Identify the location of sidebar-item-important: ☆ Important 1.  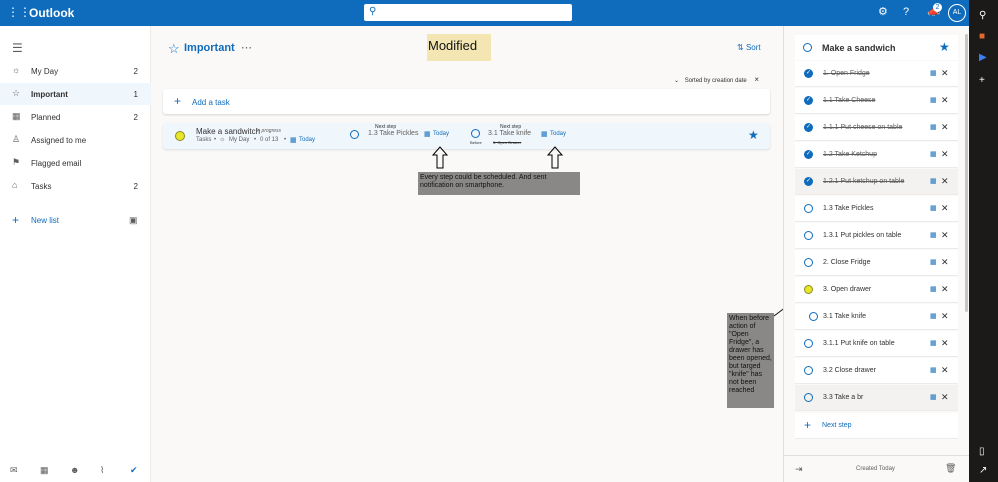
(75, 94).